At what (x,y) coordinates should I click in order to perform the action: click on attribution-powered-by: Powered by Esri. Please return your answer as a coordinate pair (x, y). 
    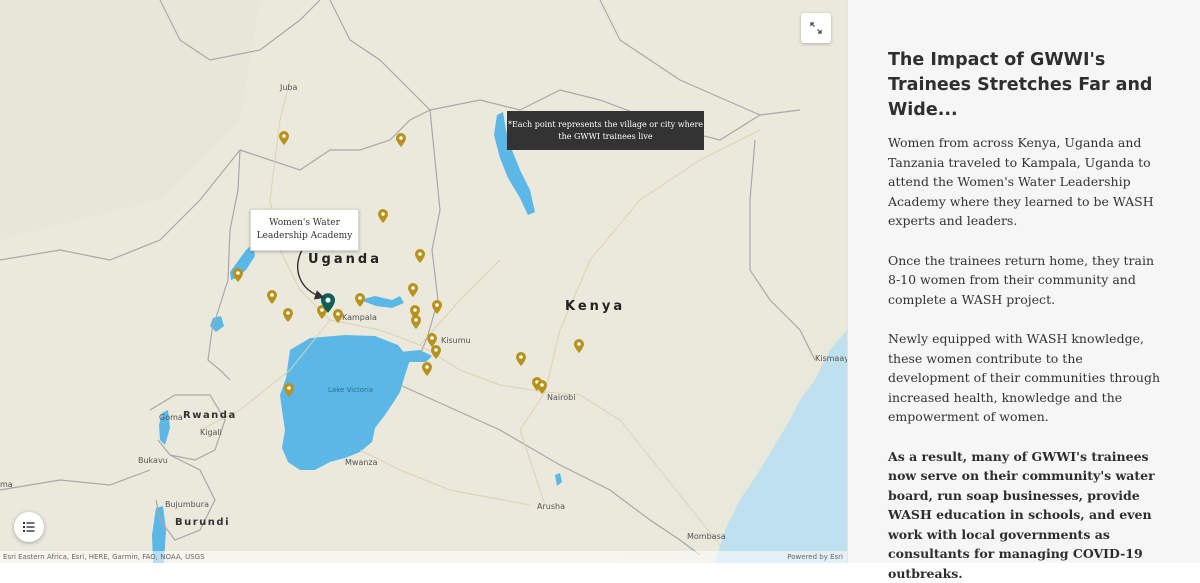
    Looking at the image, I should click on (815, 557).